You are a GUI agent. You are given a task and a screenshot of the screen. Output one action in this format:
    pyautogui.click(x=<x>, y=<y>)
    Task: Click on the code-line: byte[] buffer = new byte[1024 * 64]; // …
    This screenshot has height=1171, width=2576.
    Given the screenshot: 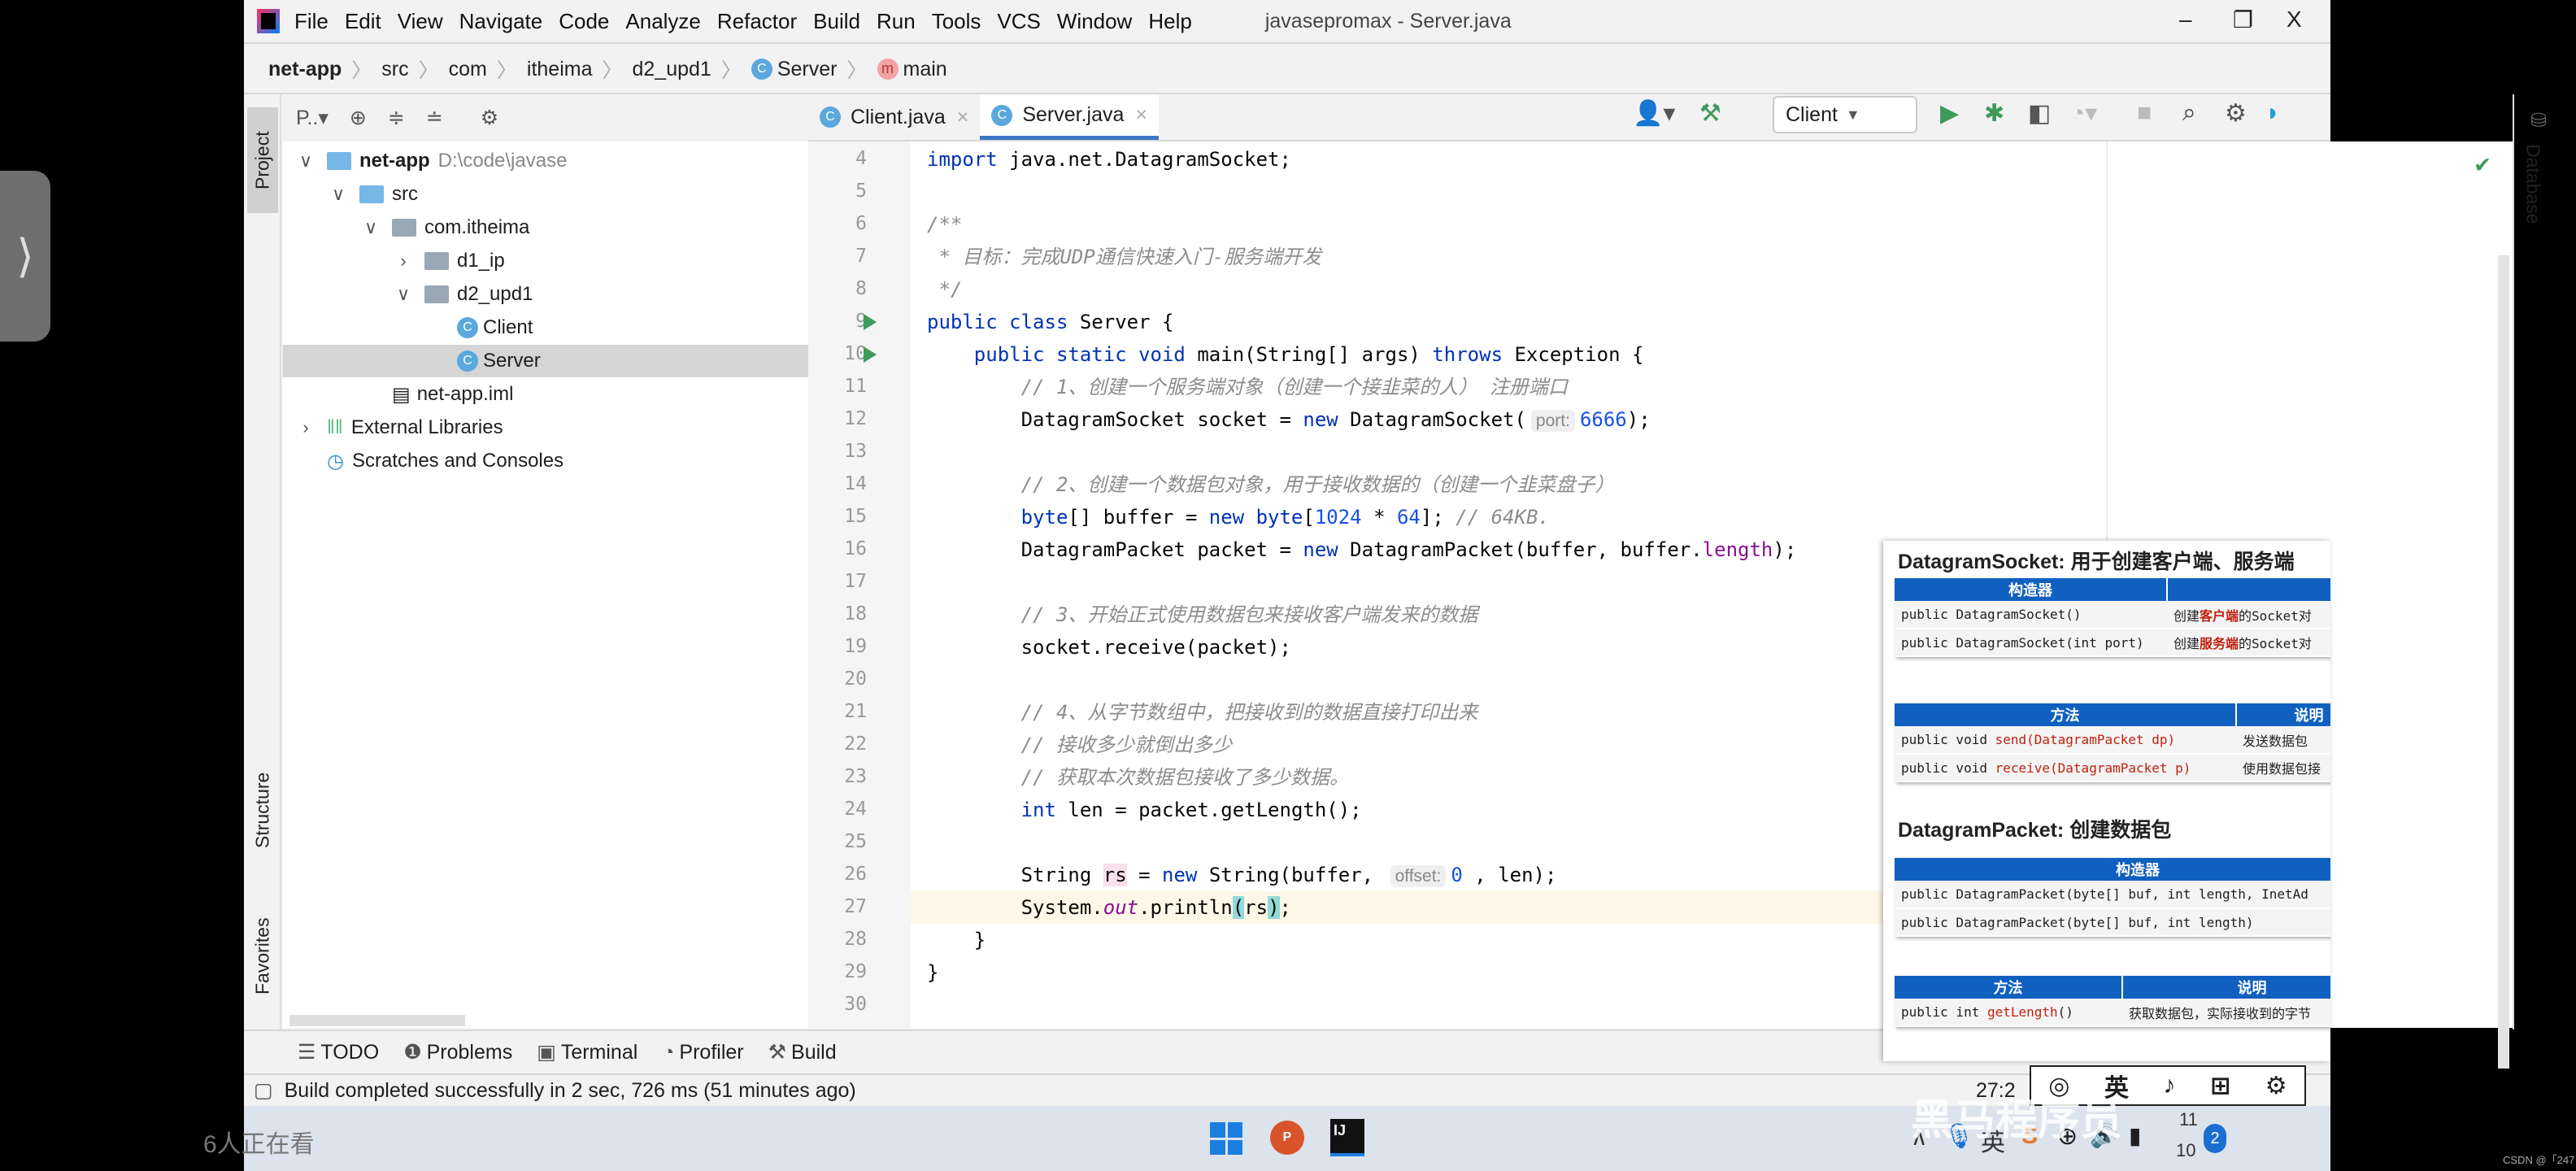 What is the action you would take?
    pyautogui.click(x=1238, y=517)
    